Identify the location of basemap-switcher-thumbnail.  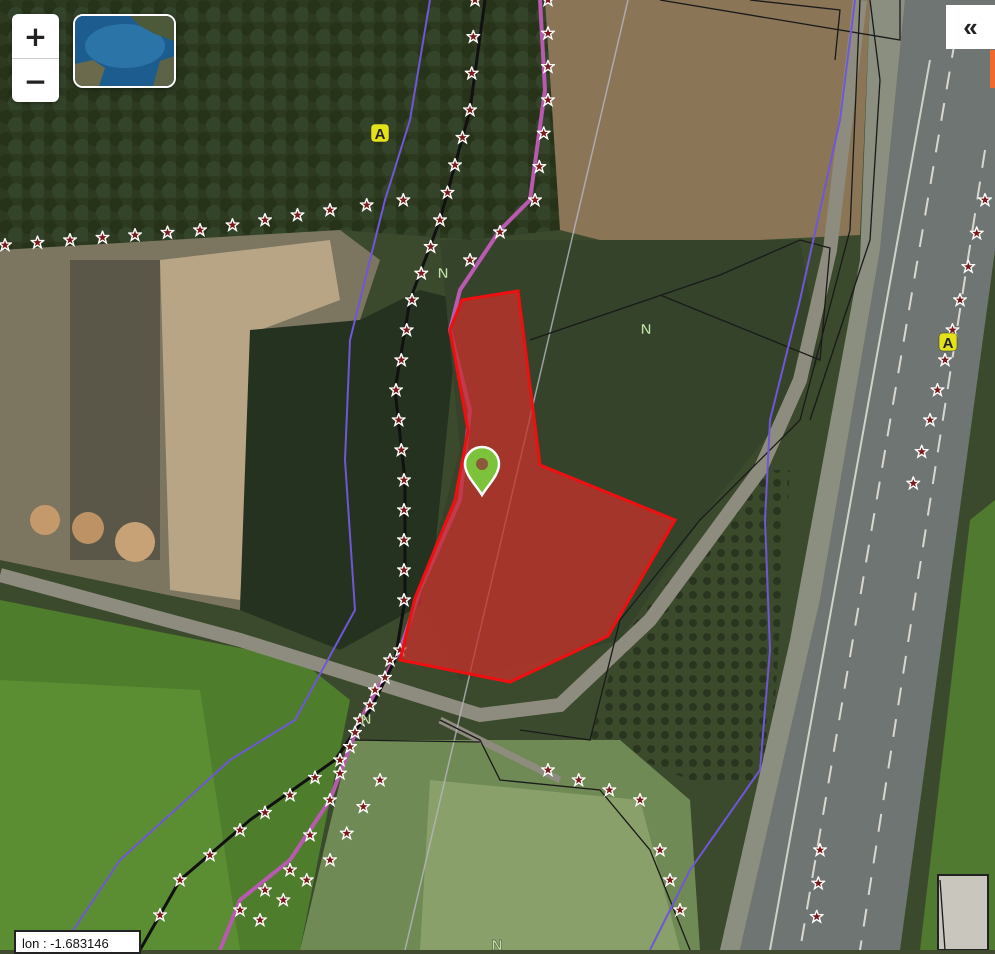
(124, 51).